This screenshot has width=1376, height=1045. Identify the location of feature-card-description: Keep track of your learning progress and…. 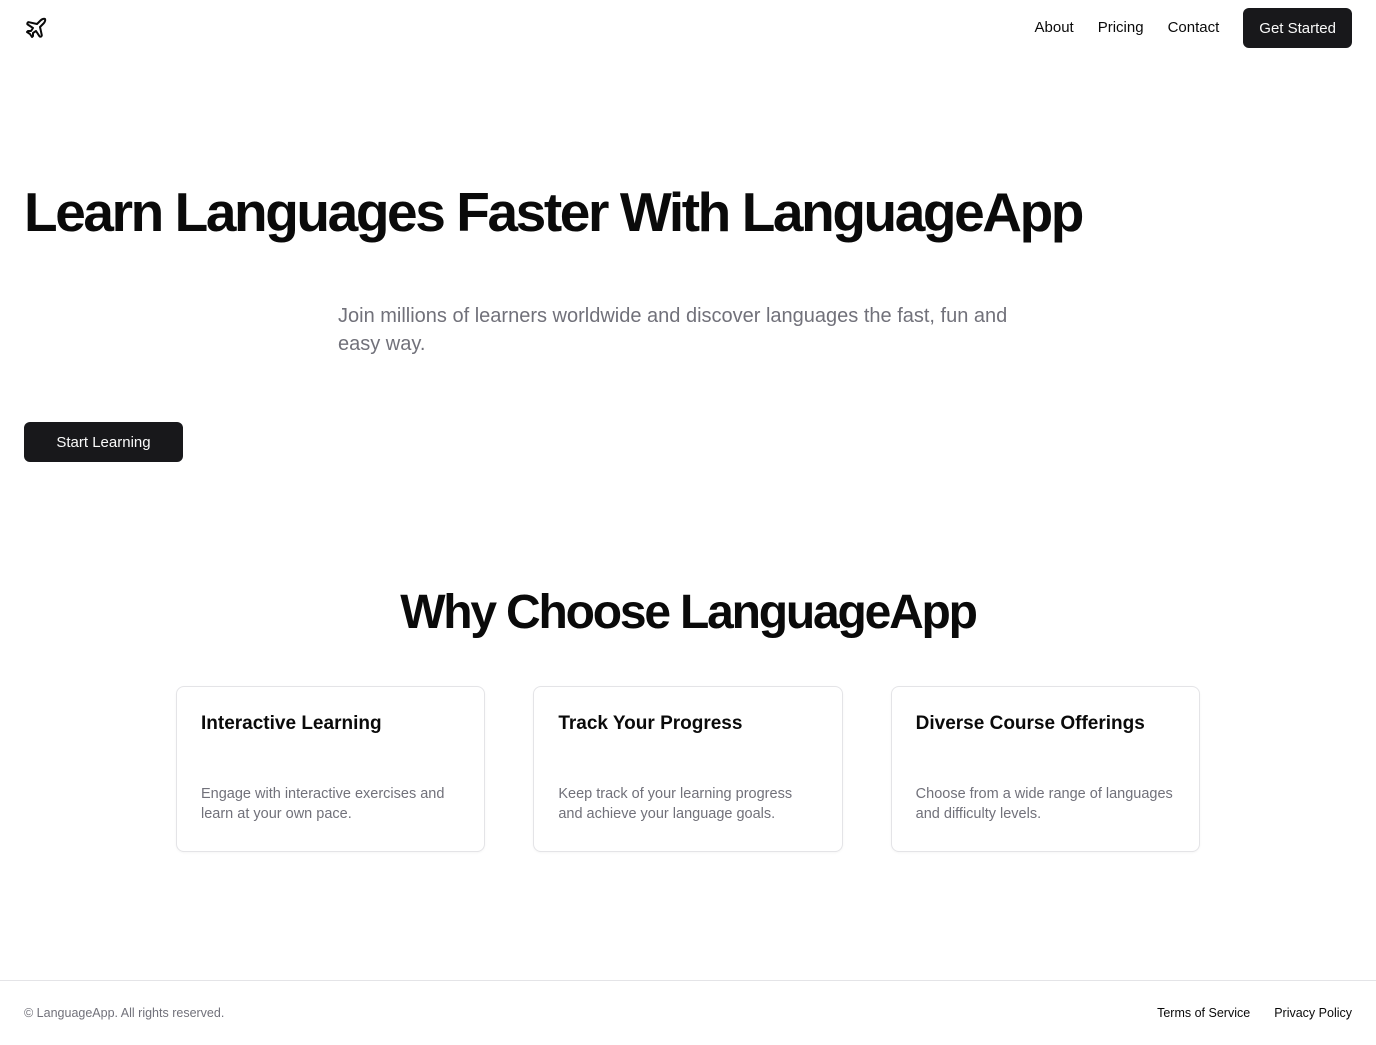
(675, 804).